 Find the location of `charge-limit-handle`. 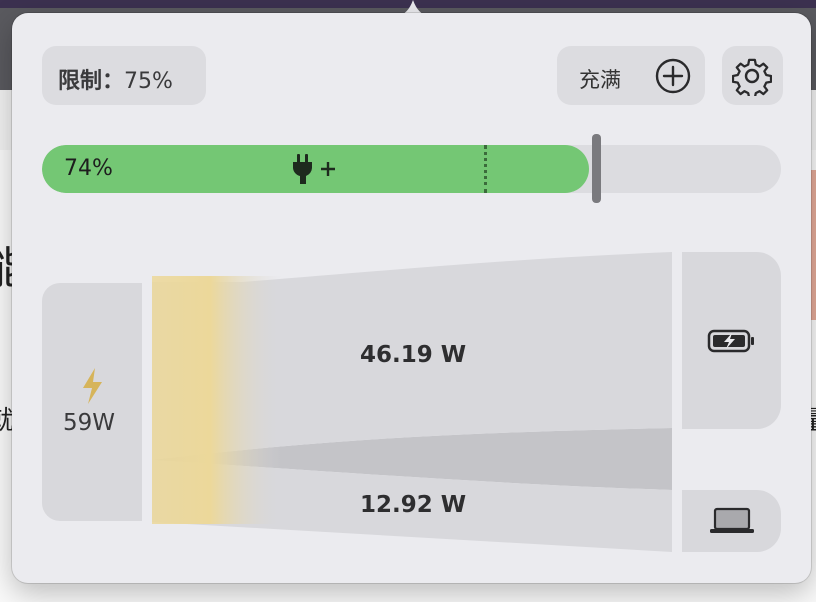

charge-limit-handle is located at coordinates (596, 168).